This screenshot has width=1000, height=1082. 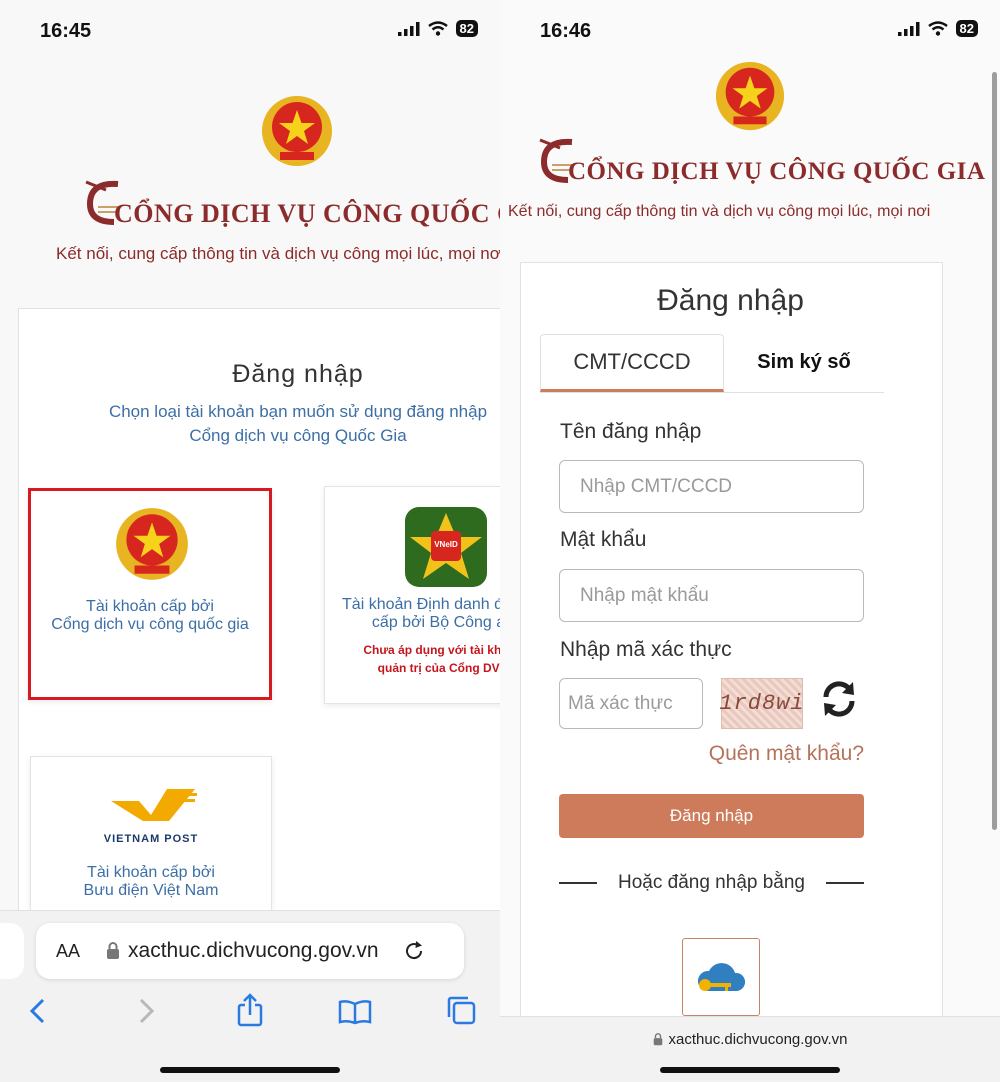 What do you see at coordinates (644, 595) in the screenshot?
I see `password-placeholder: Nhập mật khẩu` at bounding box center [644, 595].